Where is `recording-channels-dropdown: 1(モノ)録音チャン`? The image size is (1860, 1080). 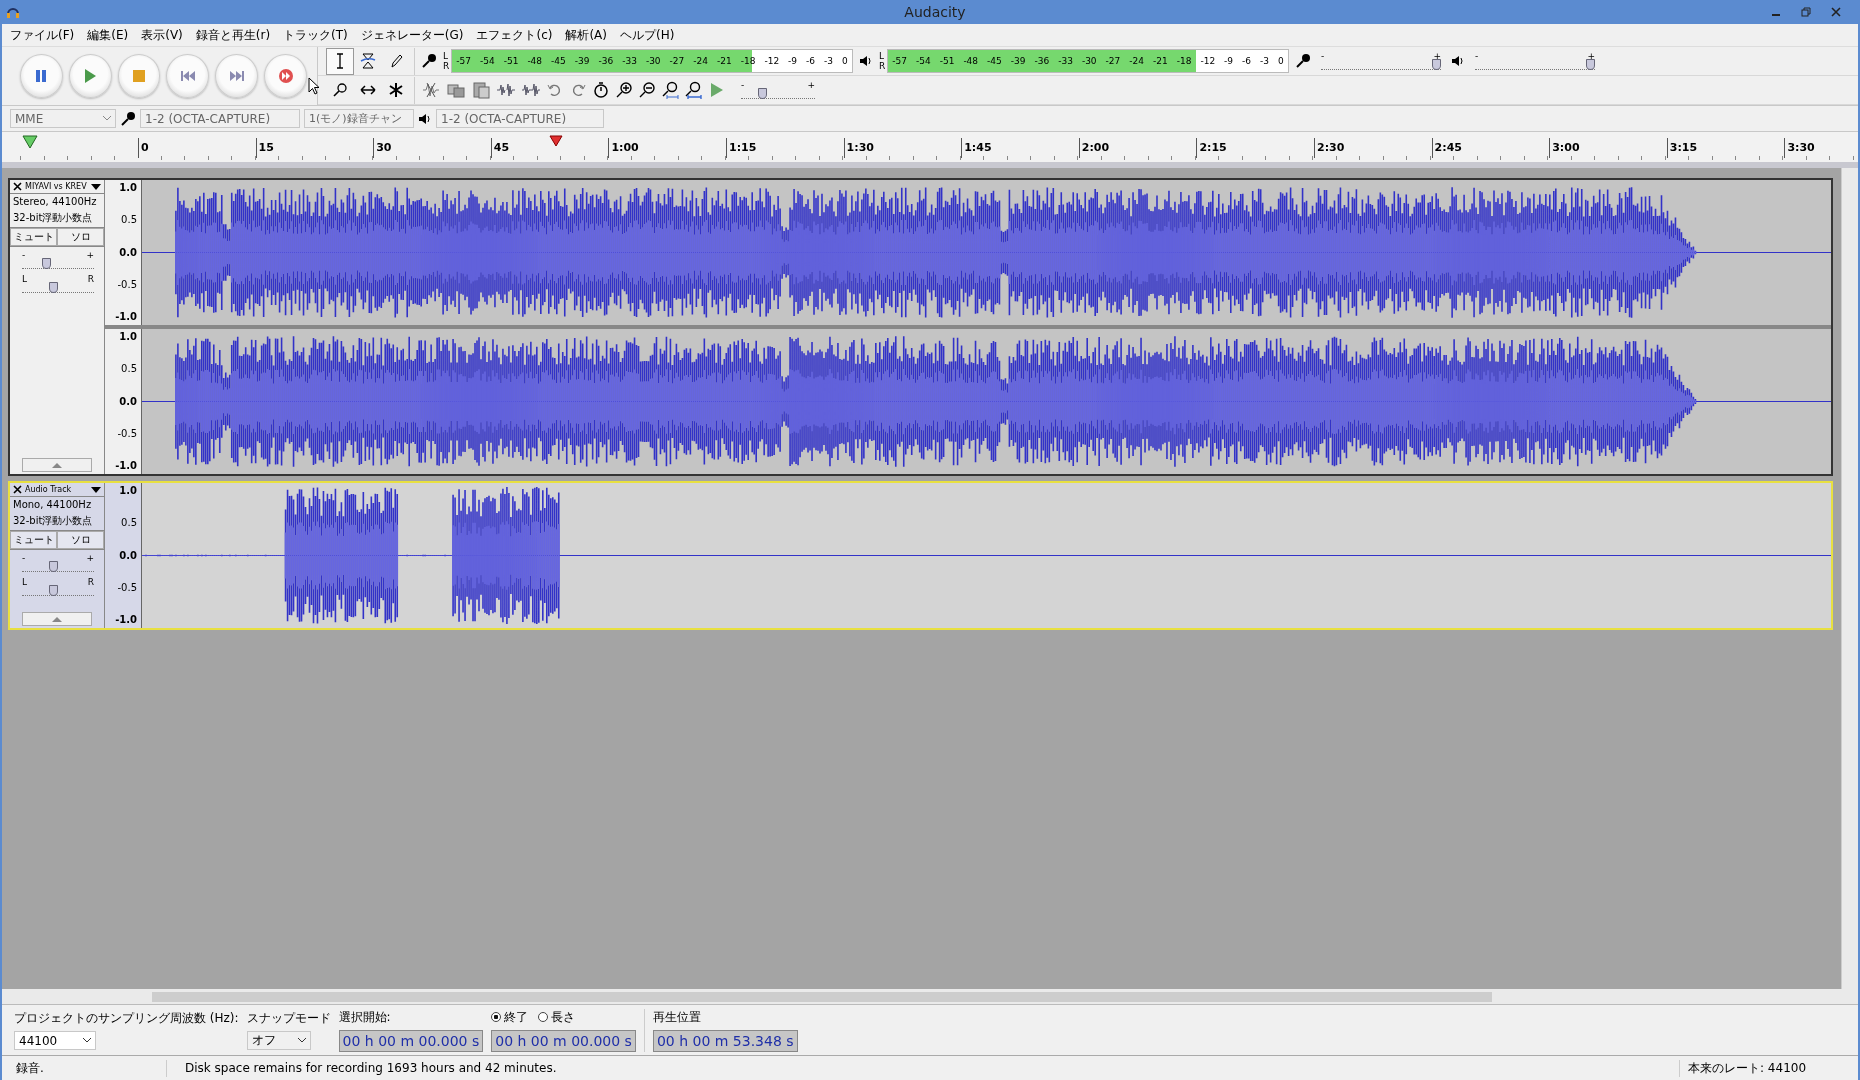
recording-channels-dropdown: 1(モノ)録音チャン is located at coordinates (359, 118).